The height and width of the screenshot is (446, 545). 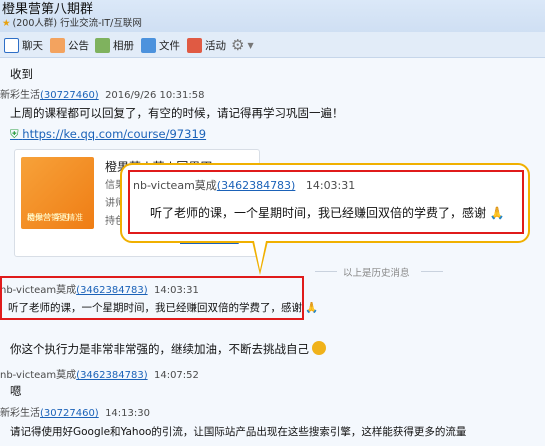 I want to click on message-time: 14:13:30, so click(x=127, y=413).